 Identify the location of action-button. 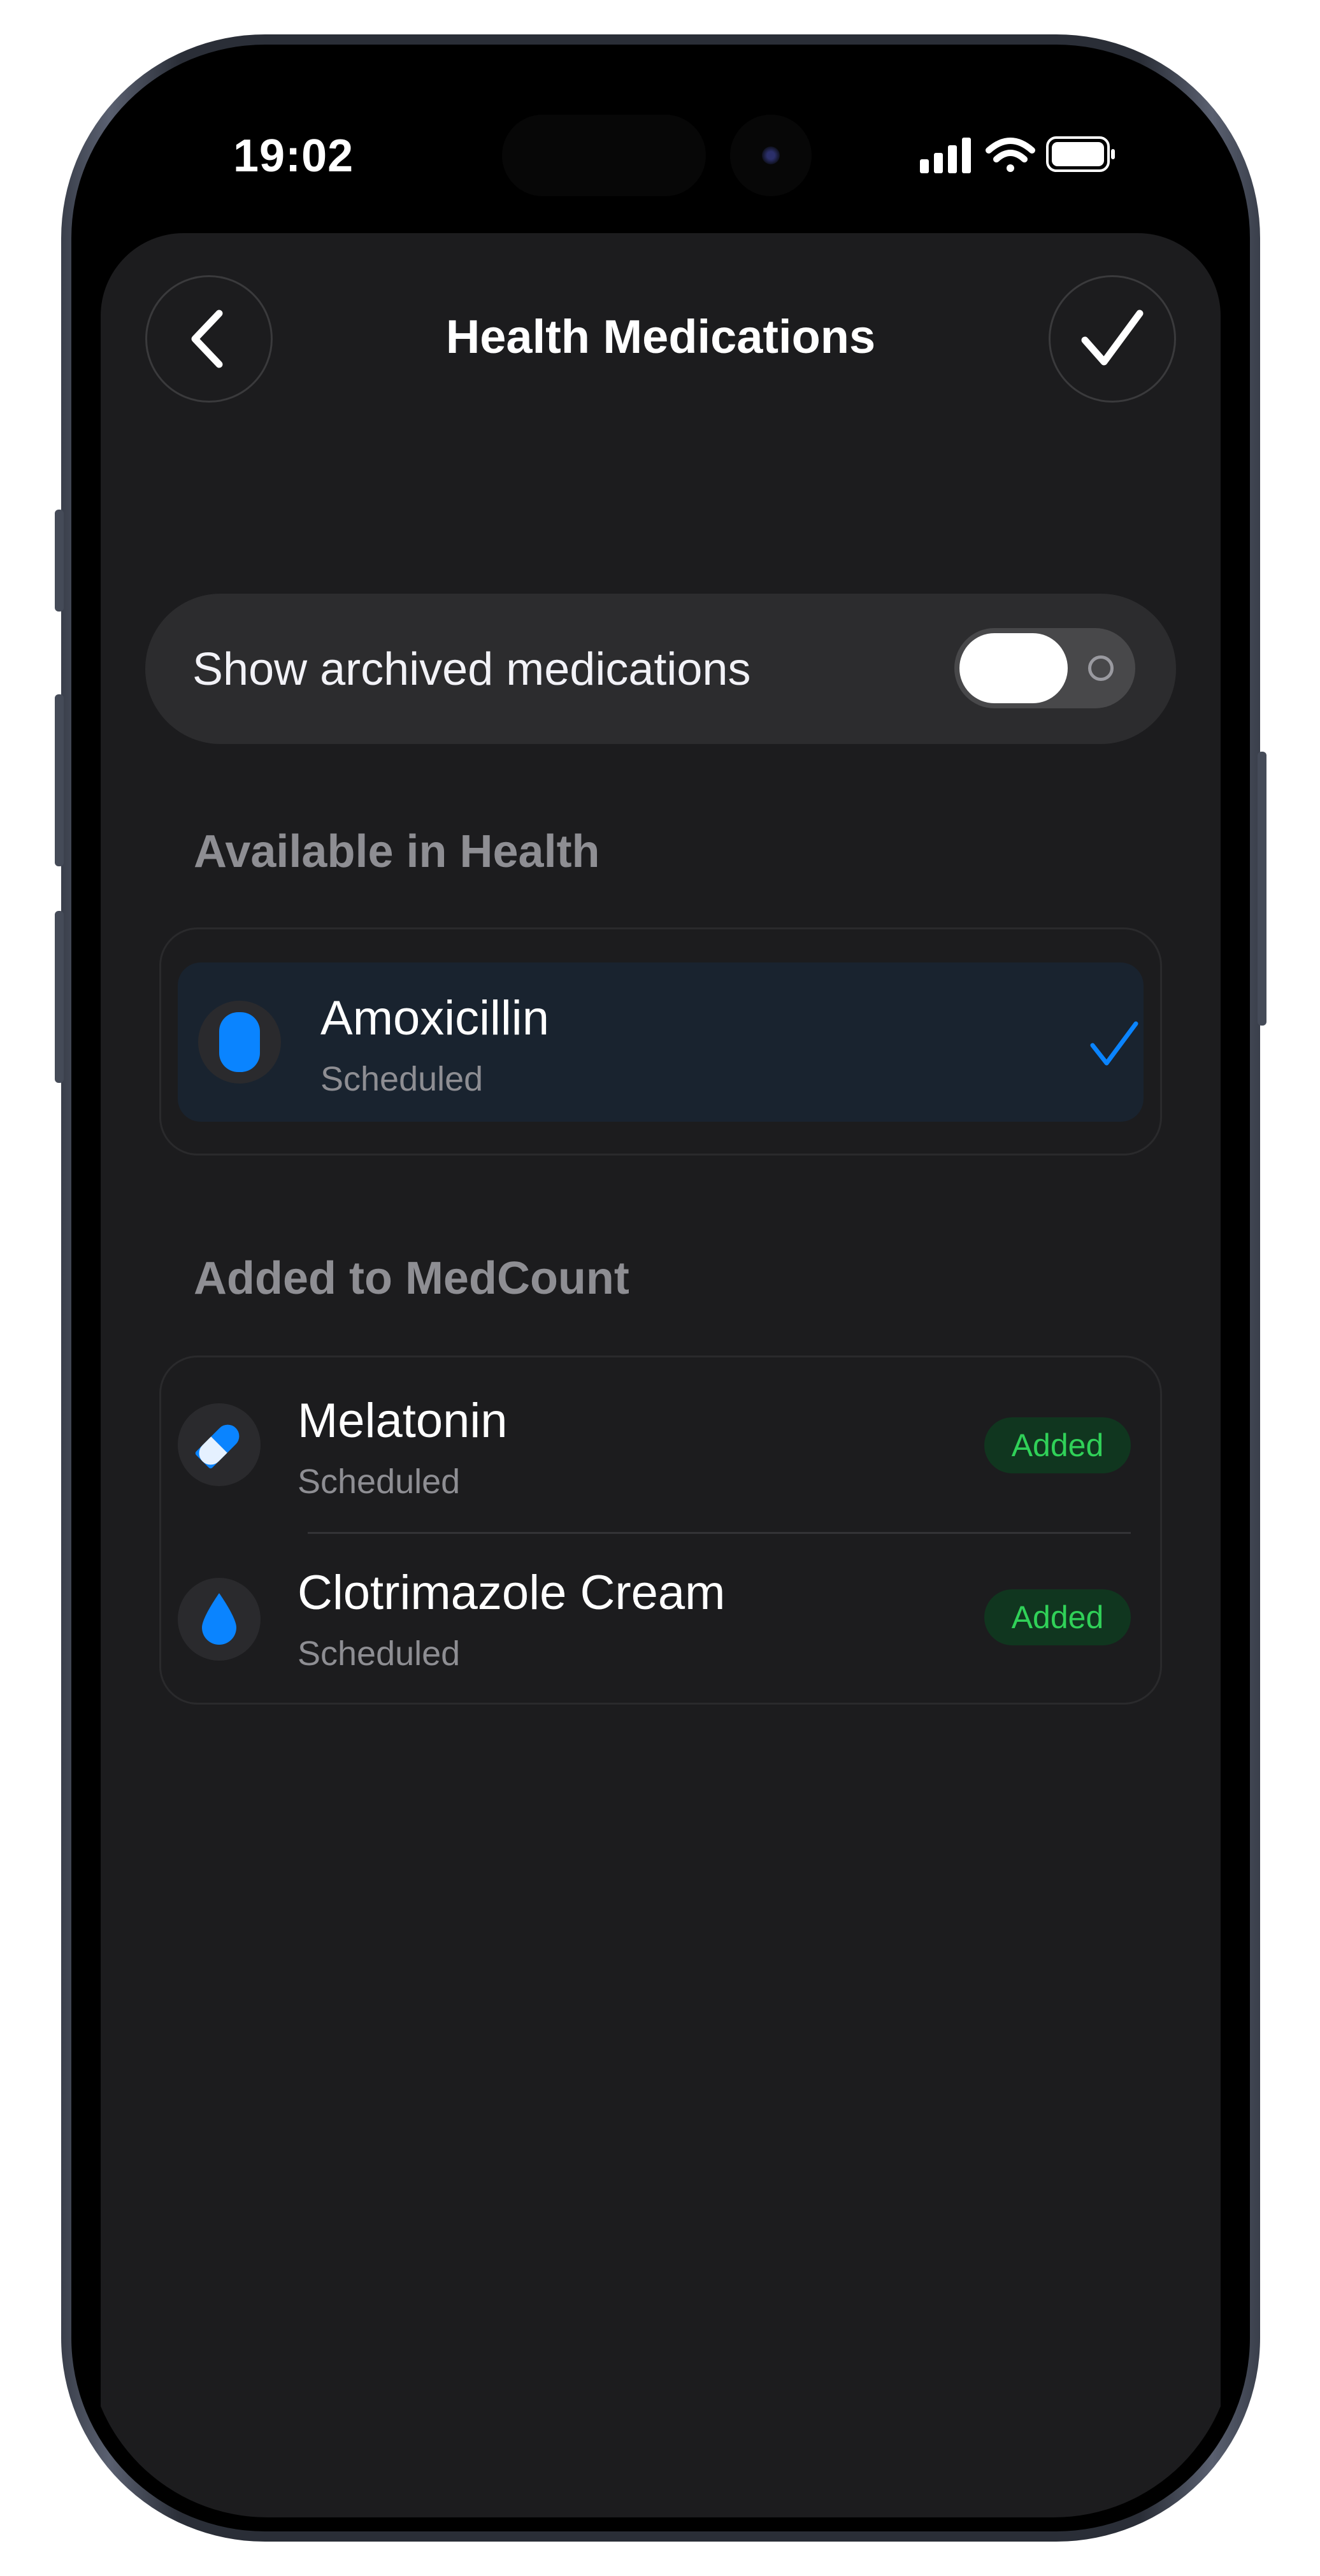
(59, 561).